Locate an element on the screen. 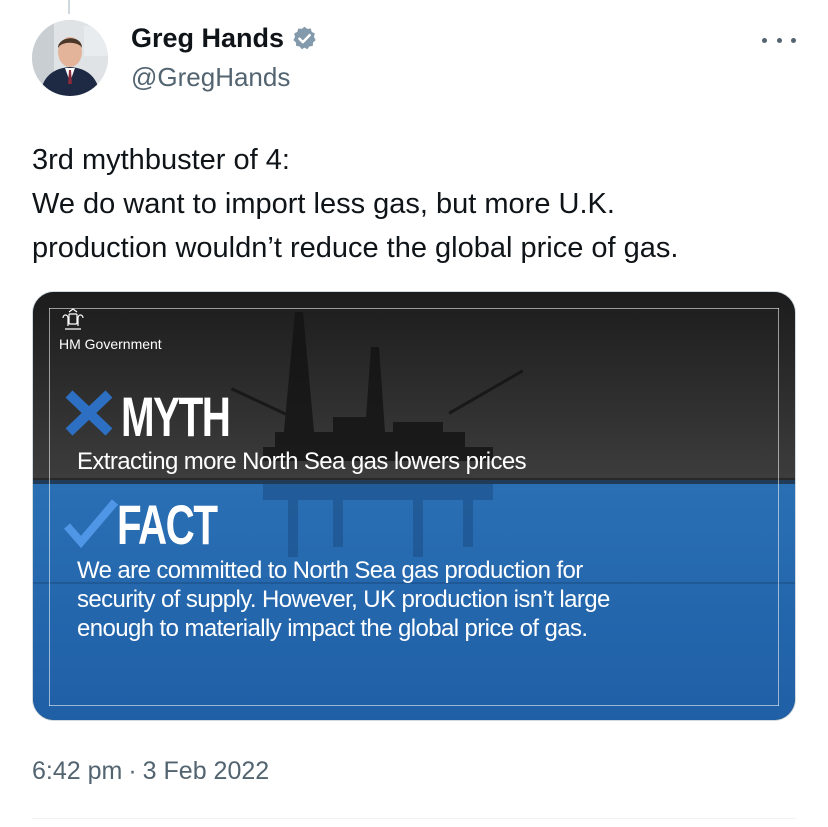 The width and height of the screenshot is (828, 827). royal-crest-icon is located at coordinates (73, 319).